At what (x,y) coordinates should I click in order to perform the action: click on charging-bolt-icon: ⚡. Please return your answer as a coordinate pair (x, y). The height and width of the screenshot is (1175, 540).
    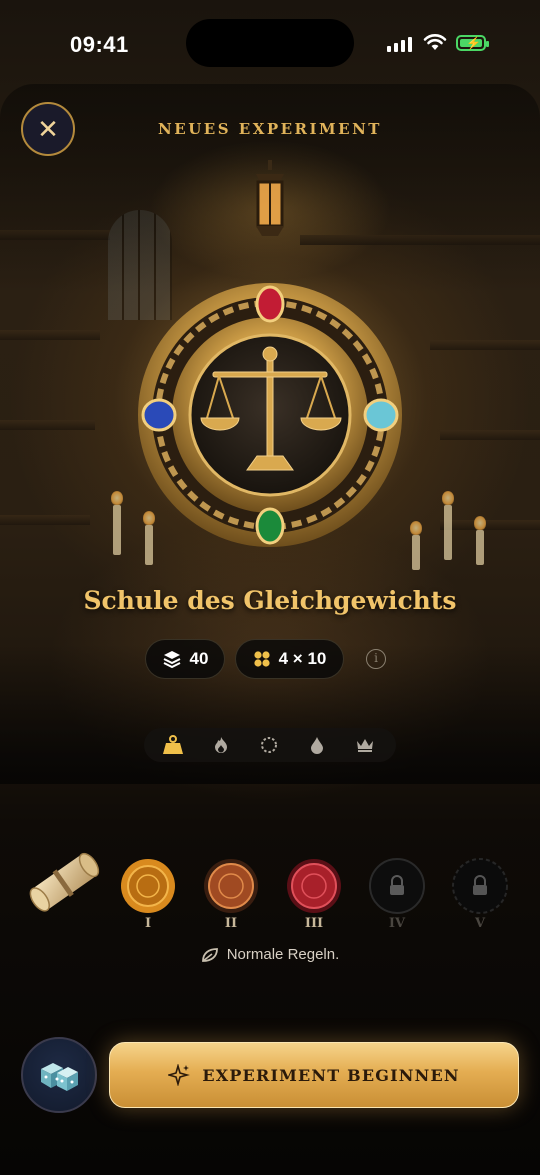
    Looking at the image, I should click on (473, 43).